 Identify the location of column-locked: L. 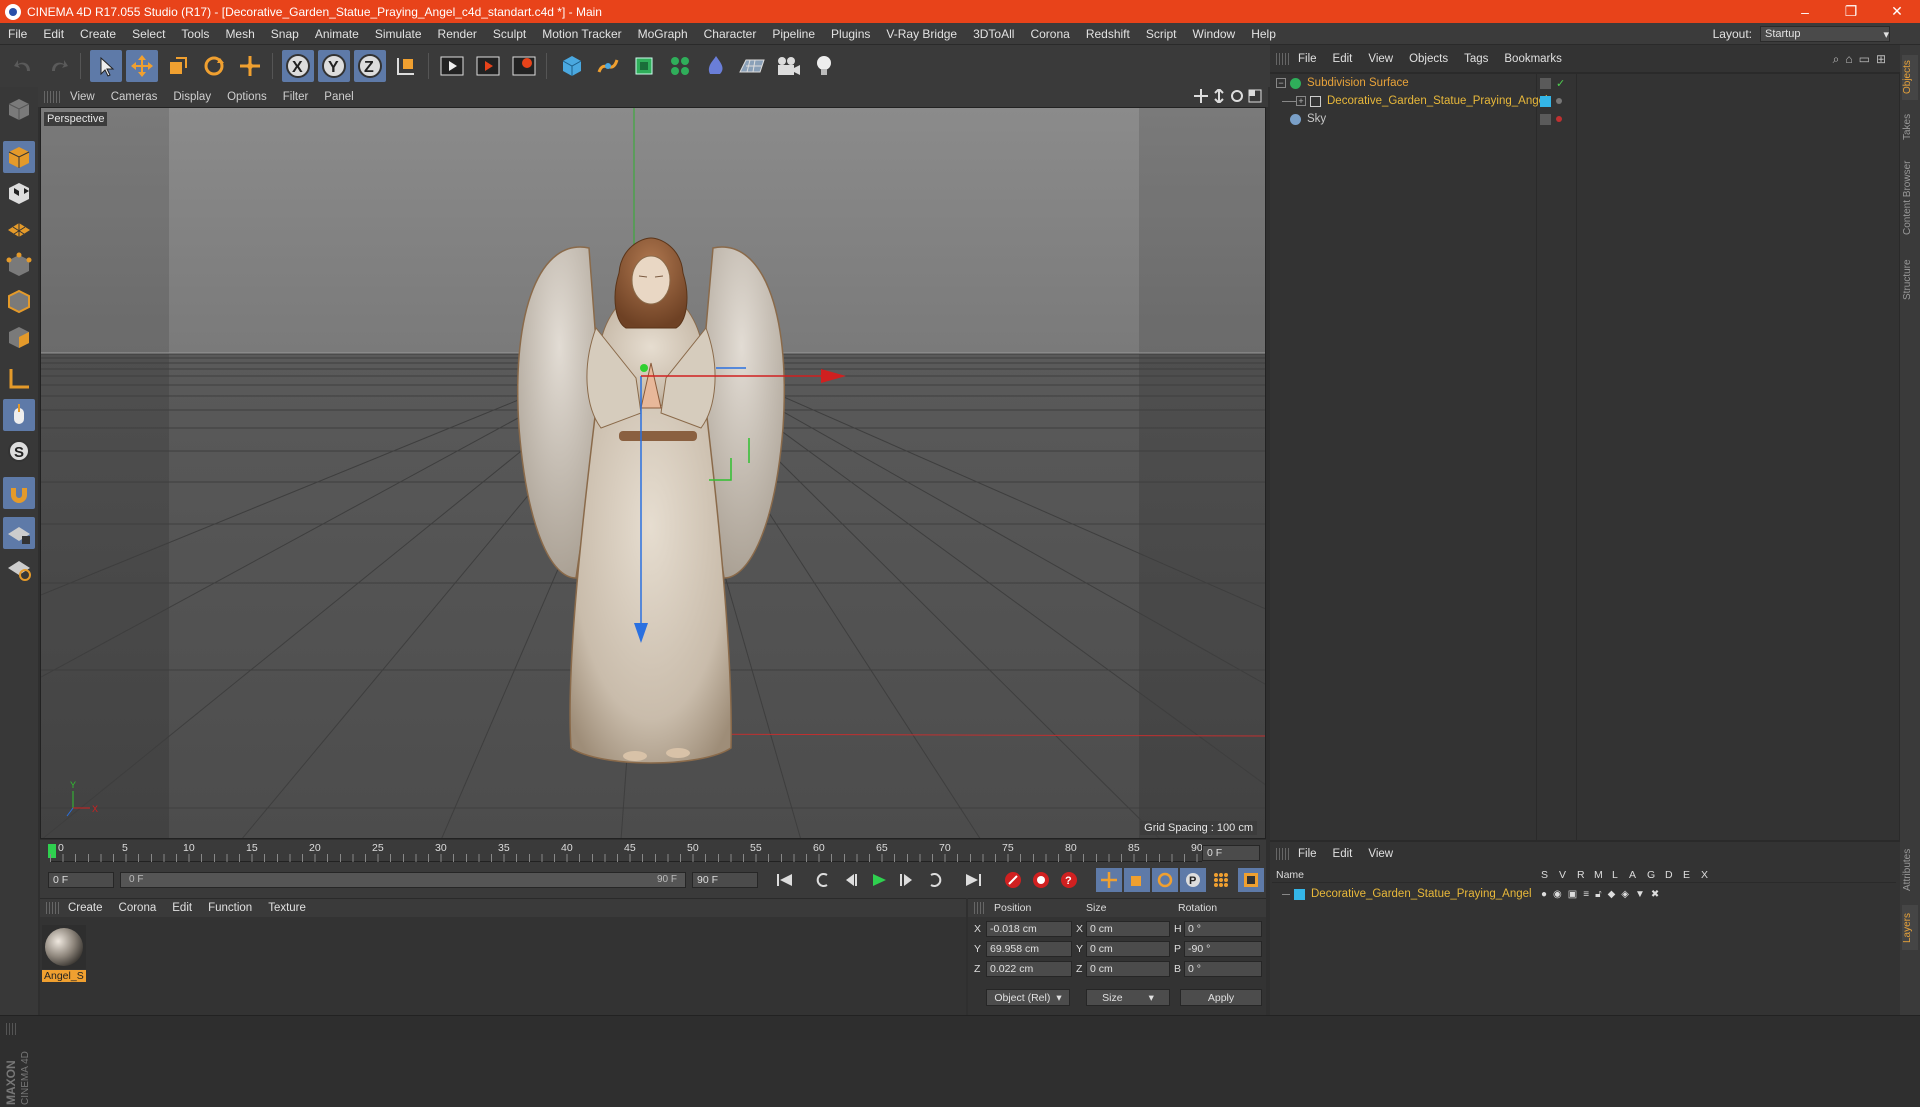
(1615, 875).